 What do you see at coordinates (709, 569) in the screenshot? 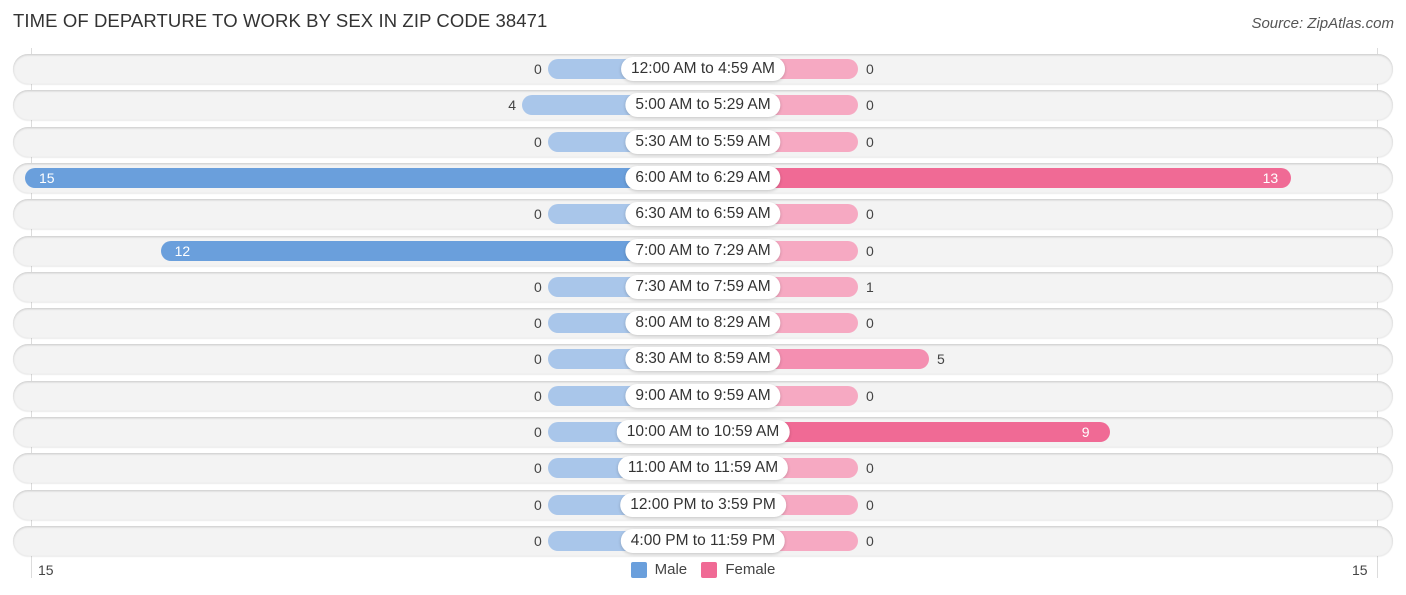
I see `legend-swatch-female` at bounding box center [709, 569].